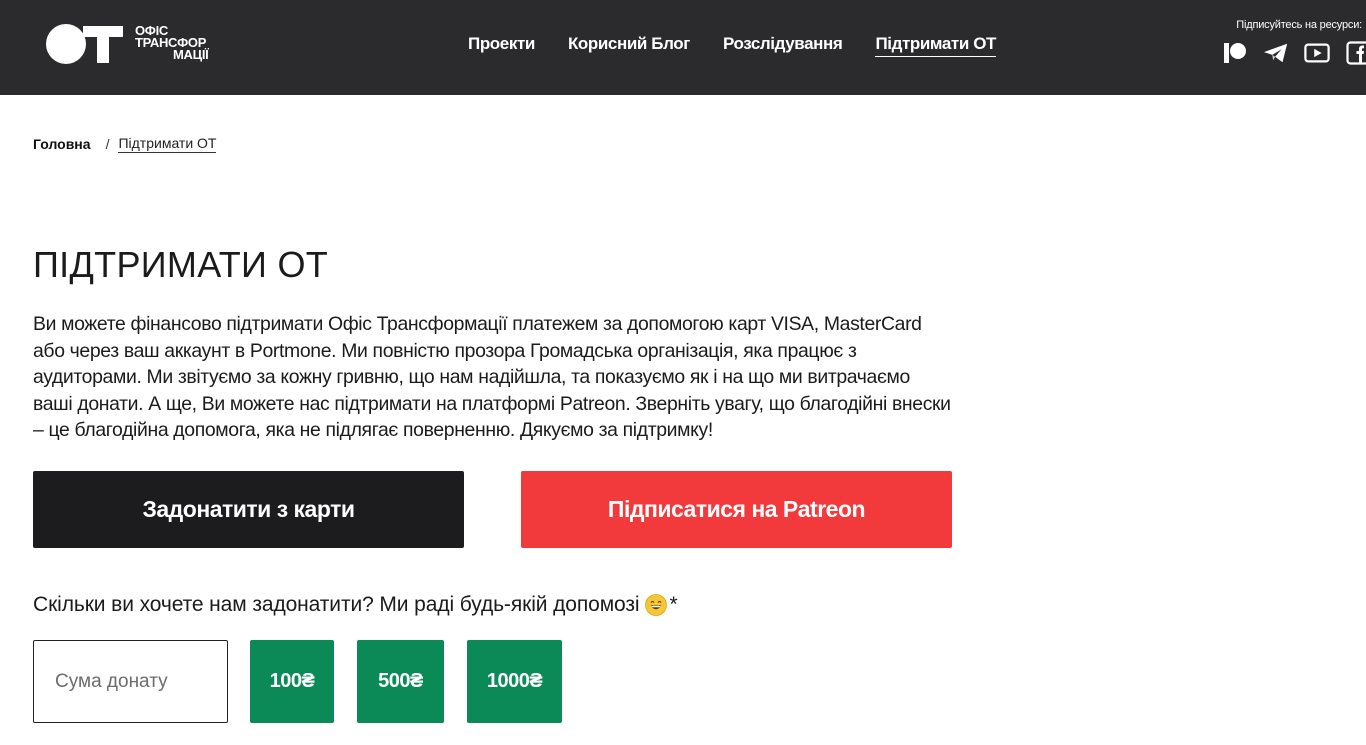 This screenshot has width=1366, height=745. Describe the element at coordinates (400, 681) in the screenshot. I see `amount-option-500: 500₴` at that location.